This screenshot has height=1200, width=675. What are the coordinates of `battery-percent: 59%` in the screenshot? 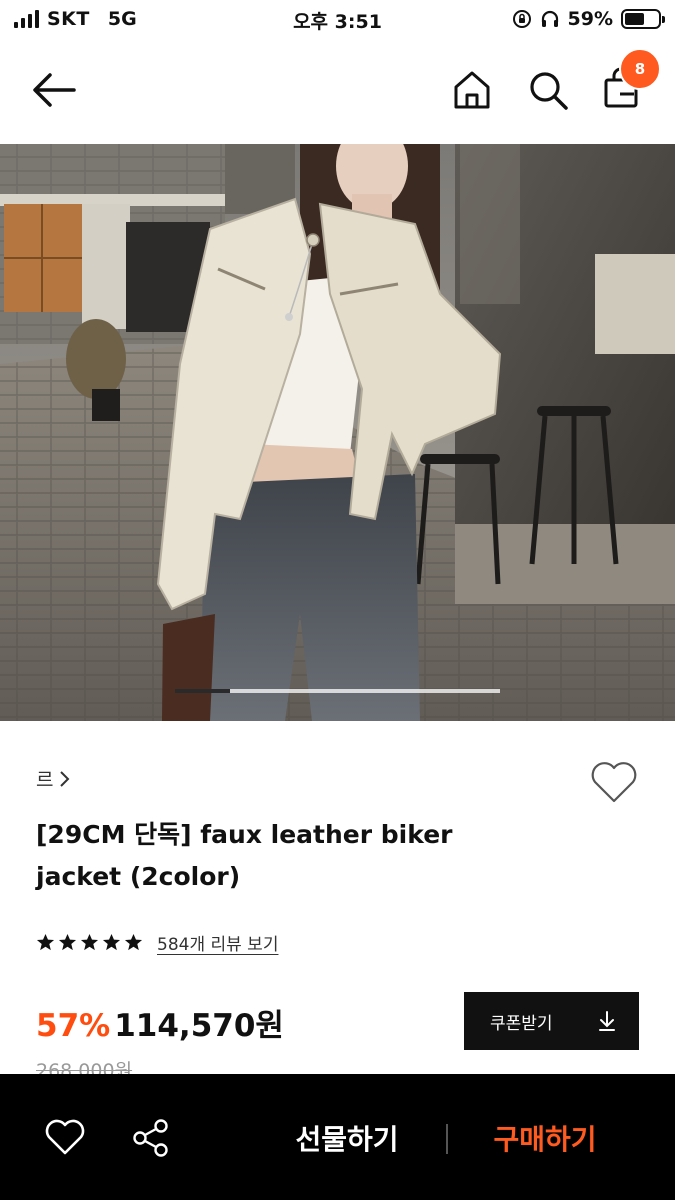 It's located at (590, 19).